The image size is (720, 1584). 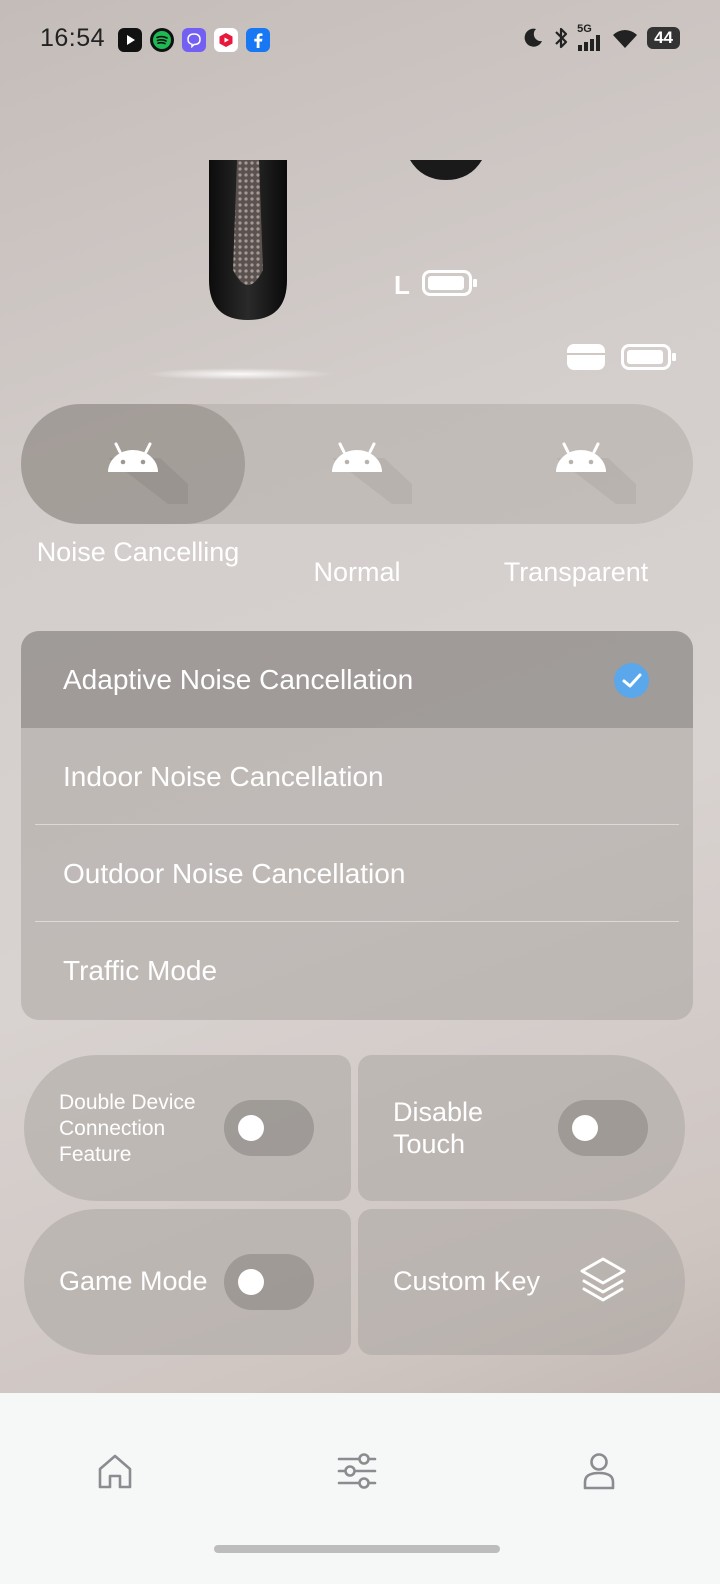 I want to click on game-mode-toggle, so click(x=269, y=1282).